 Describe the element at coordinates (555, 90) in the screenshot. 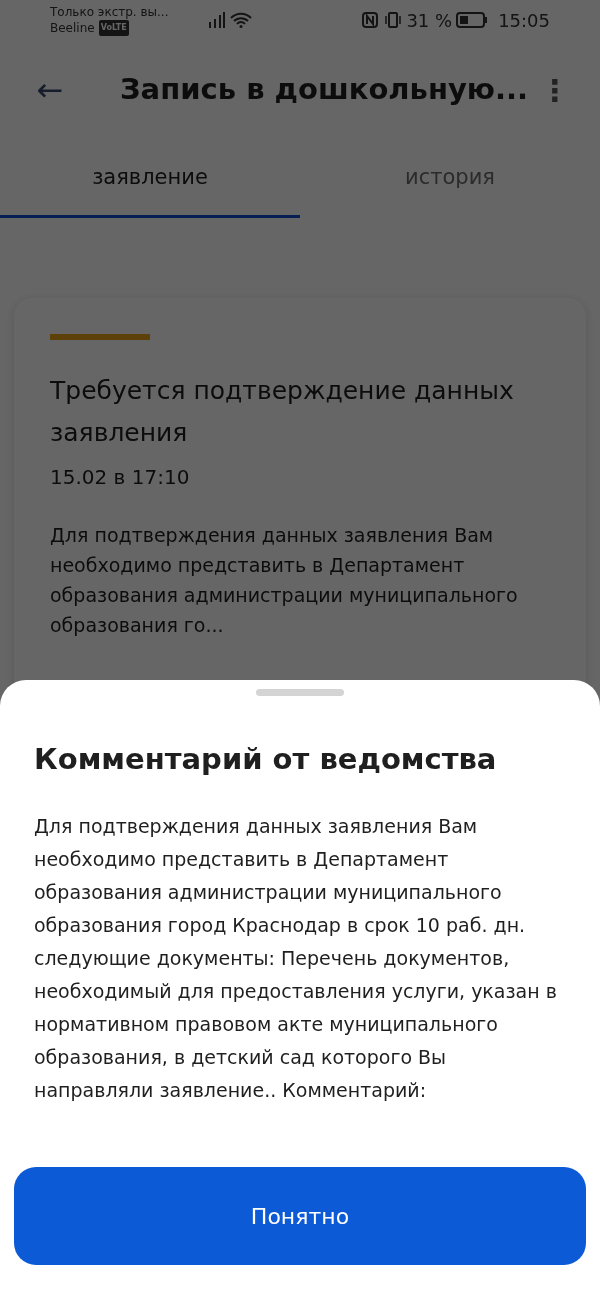

I see `menu-button: ⋮` at that location.